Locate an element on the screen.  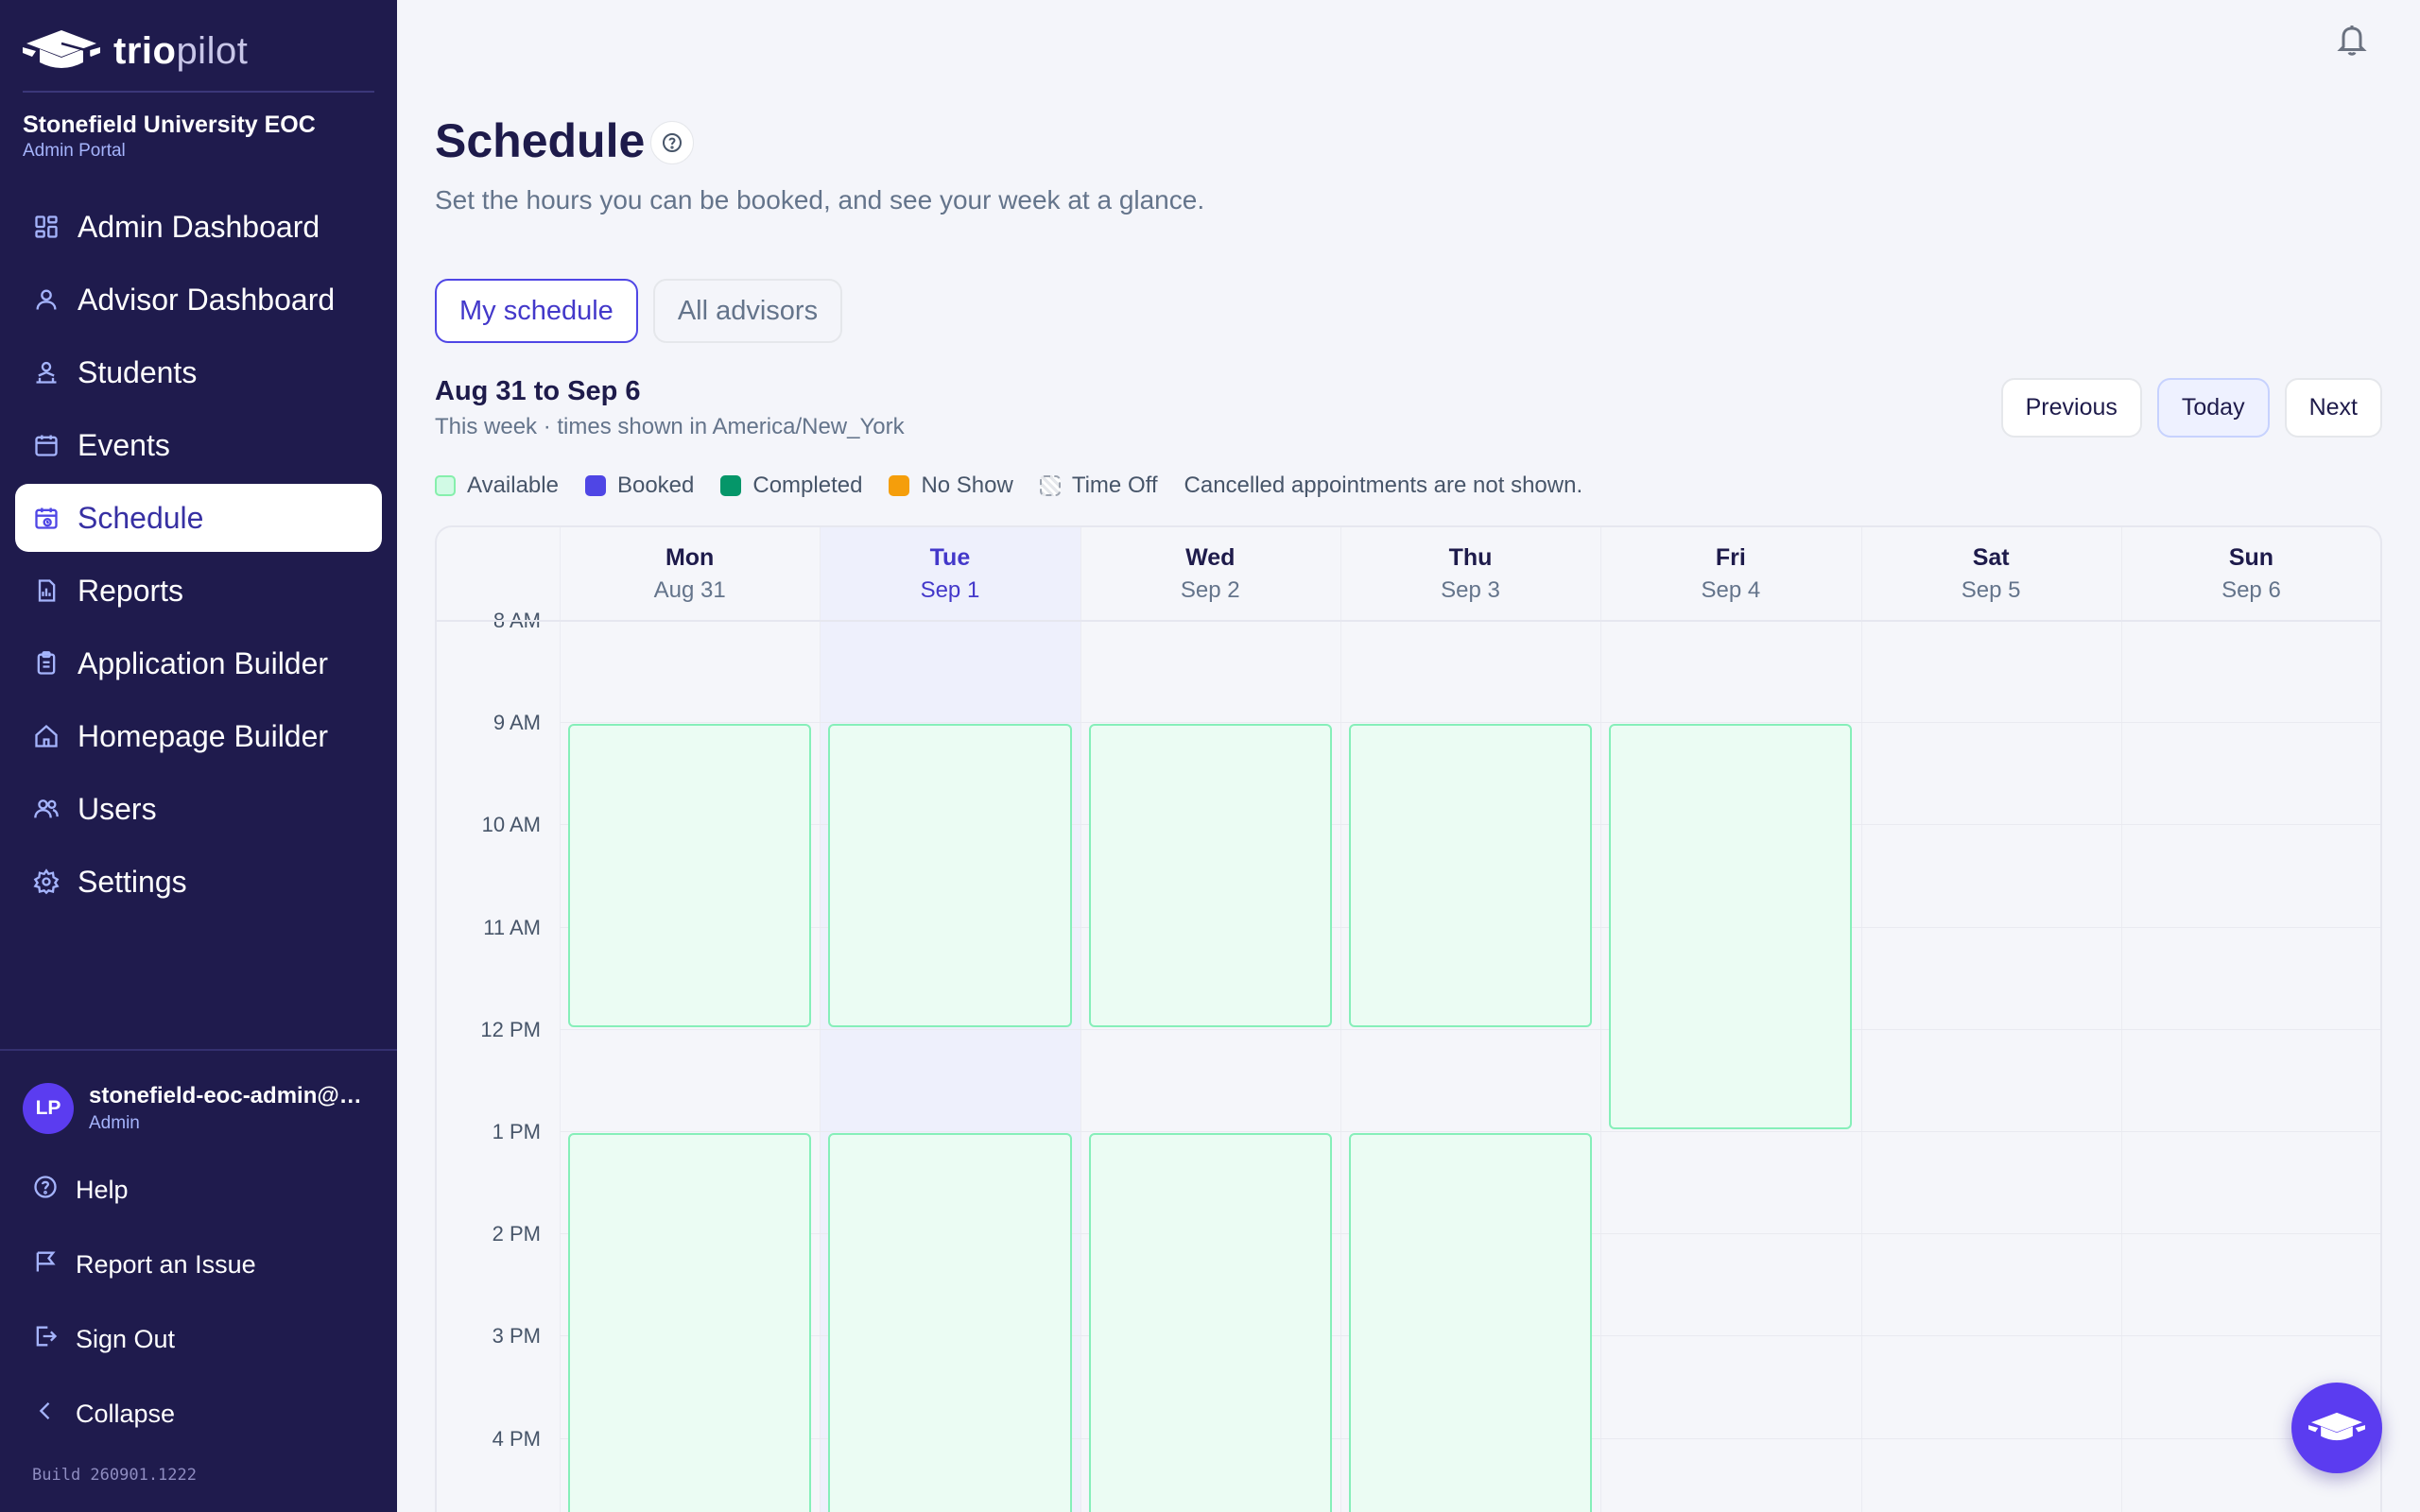
day-name: Tue is located at coordinates (950, 557).